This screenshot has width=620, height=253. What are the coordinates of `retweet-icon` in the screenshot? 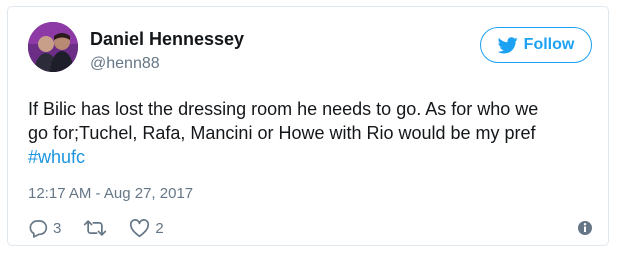 It's located at (95, 228).